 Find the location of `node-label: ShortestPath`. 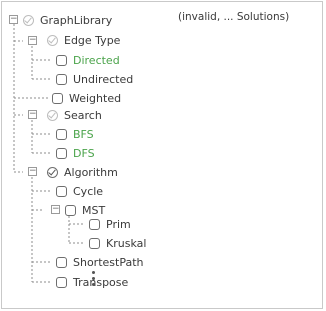

node-label: ShortestPath is located at coordinates (108, 262).